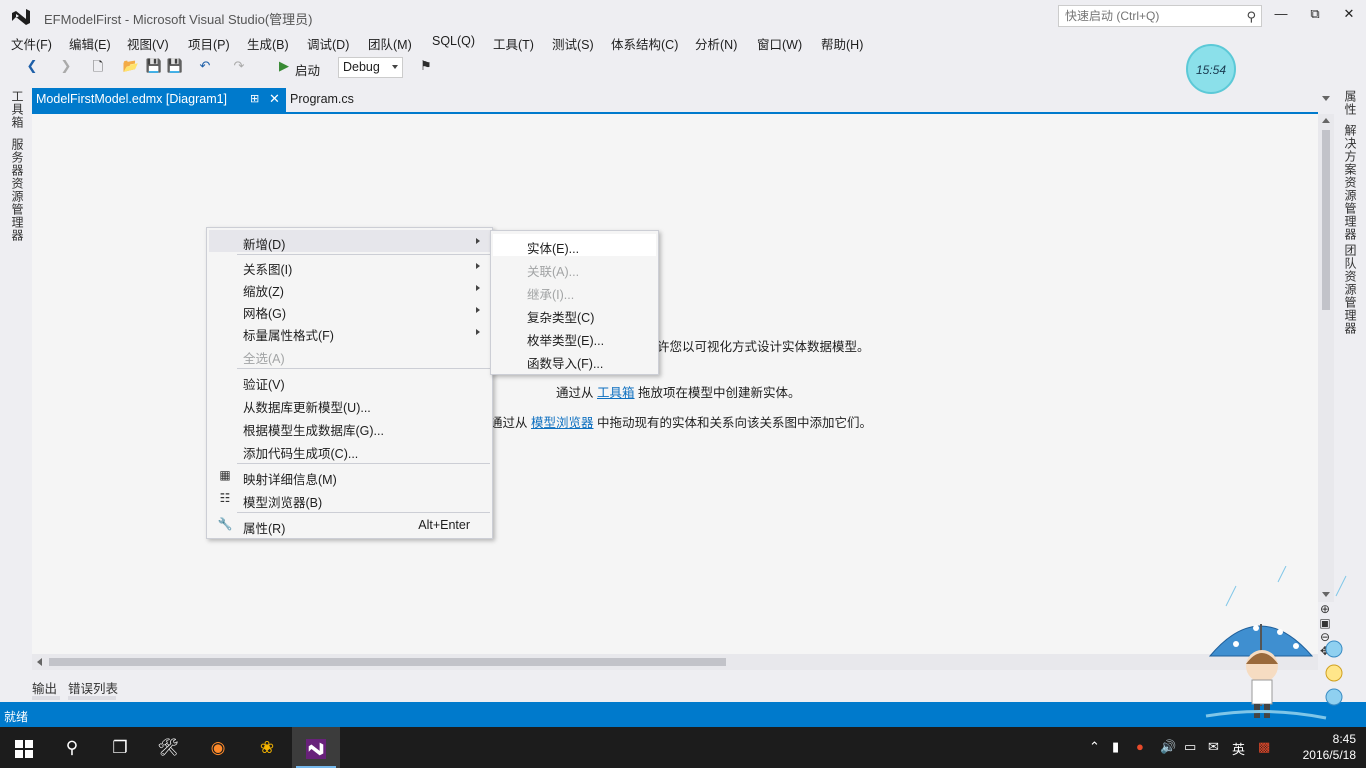 The width and height of the screenshot is (1366, 768). Describe the element at coordinates (349, 499) in the screenshot. I see `menu-item-model-browser: ☷ 模型浏览器(B)` at that location.